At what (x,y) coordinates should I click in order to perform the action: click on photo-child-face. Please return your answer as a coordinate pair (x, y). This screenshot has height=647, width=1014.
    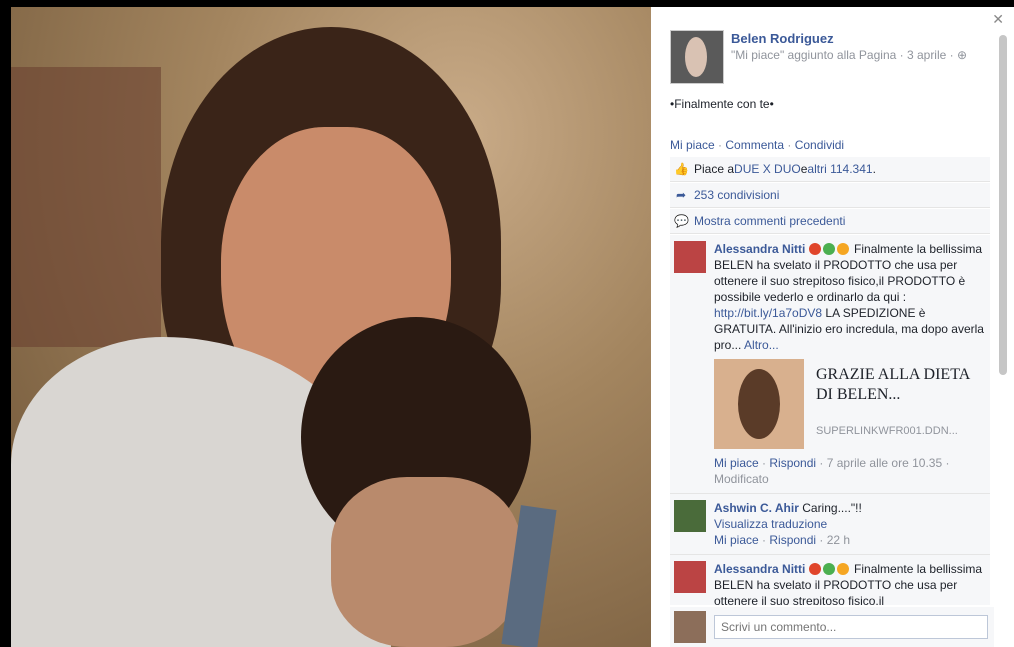
    Looking at the image, I should click on (426, 562).